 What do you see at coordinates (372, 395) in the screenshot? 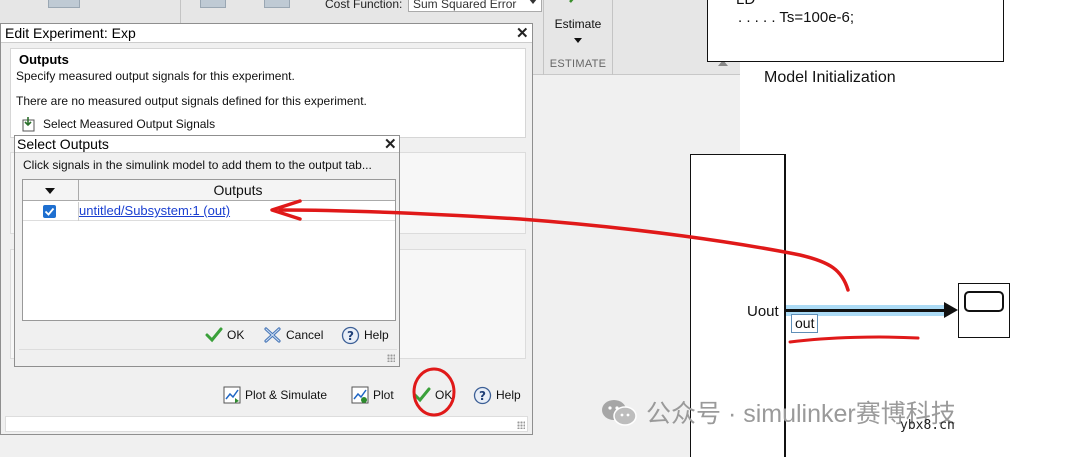
I see `plot-button: Plot` at bounding box center [372, 395].